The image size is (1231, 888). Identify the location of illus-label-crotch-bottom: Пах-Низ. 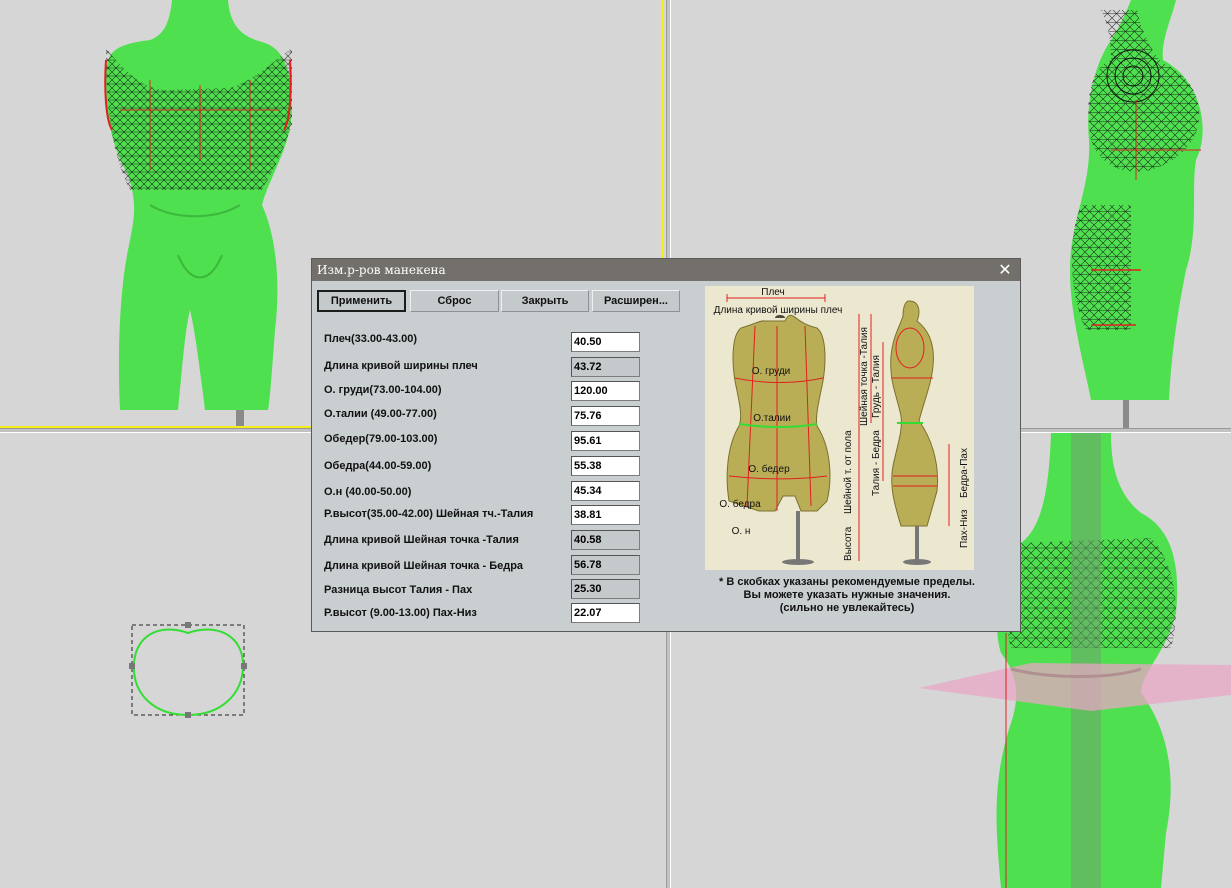
(964, 528).